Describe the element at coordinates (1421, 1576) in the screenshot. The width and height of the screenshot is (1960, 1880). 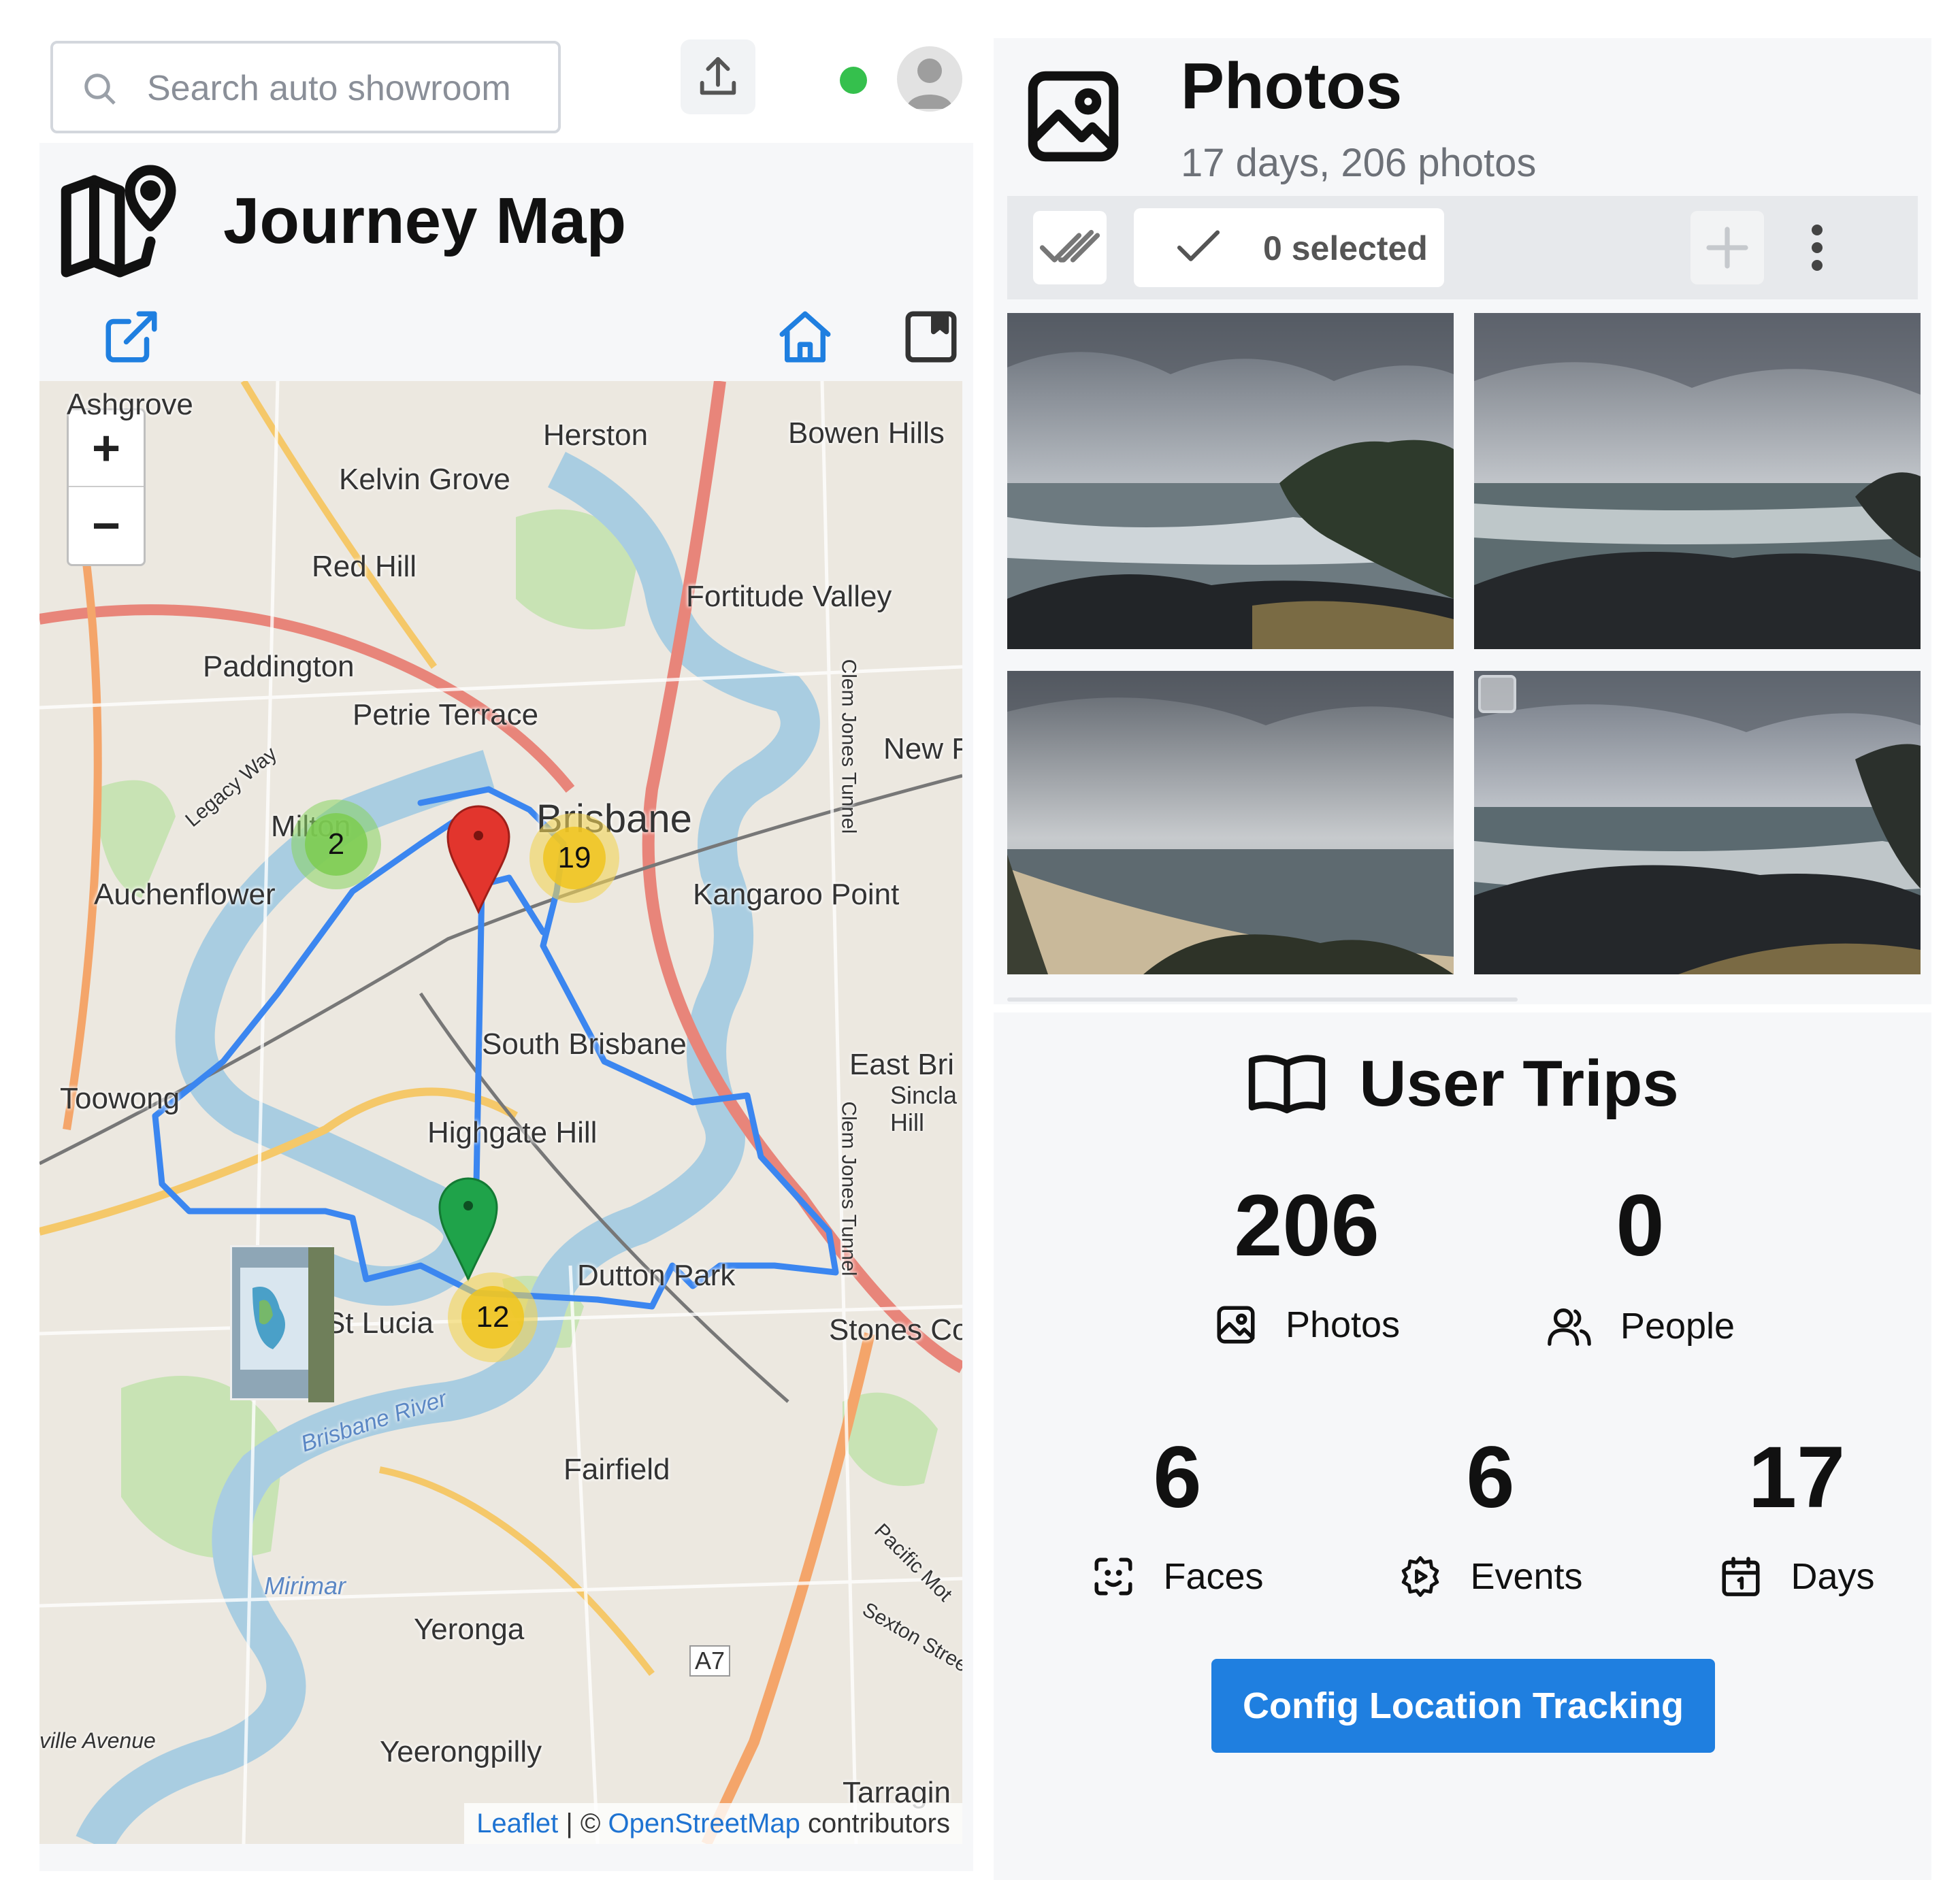
I see `event-gear-icon` at that location.